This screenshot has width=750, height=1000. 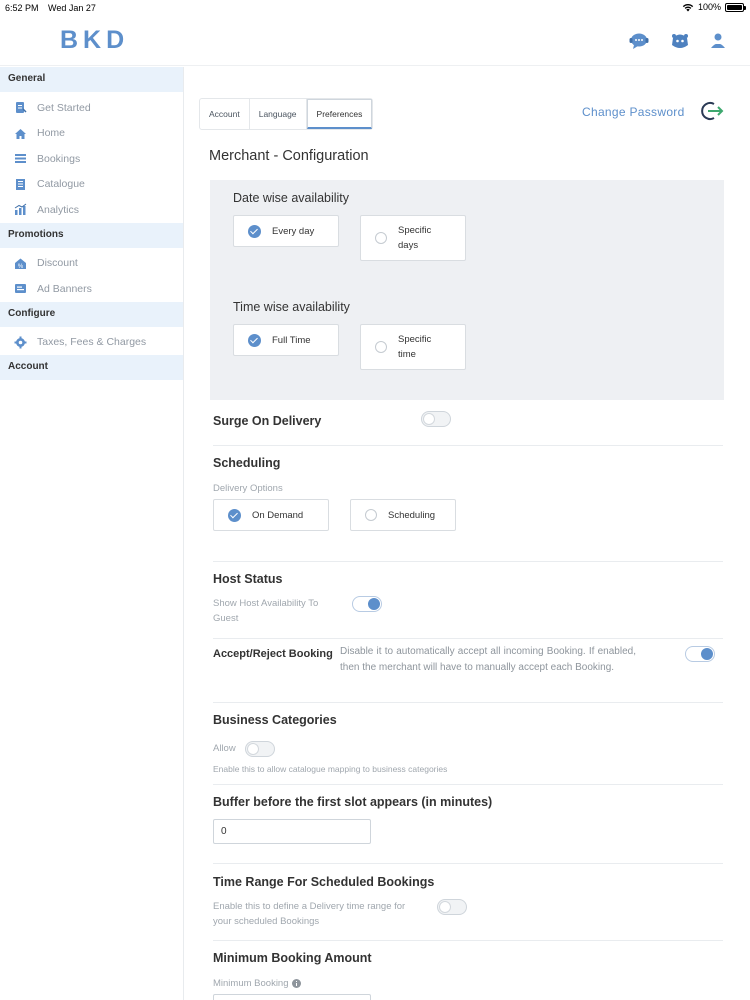 I want to click on change-password-link: Change Password, so click(x=633, y=112).